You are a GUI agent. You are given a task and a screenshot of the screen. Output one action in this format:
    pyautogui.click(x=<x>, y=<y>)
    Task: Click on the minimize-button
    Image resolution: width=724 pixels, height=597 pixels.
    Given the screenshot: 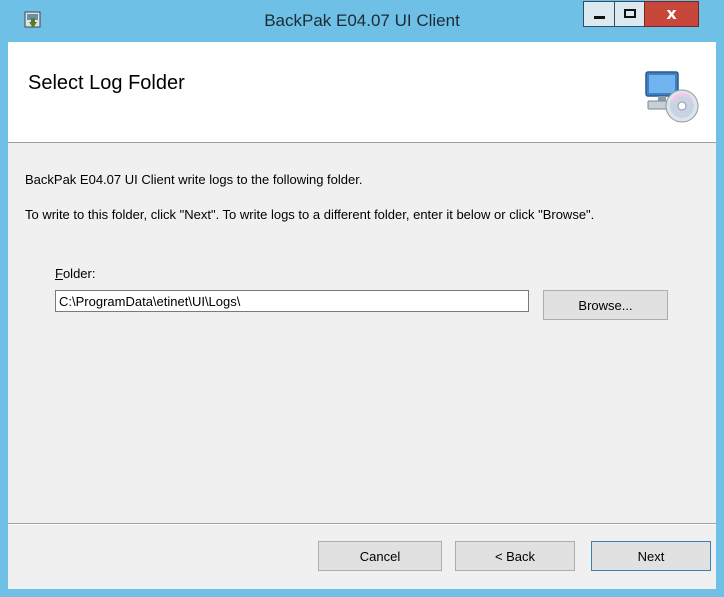 What is the action you would take?
    pyautogui.click(x=599, y=14)
    